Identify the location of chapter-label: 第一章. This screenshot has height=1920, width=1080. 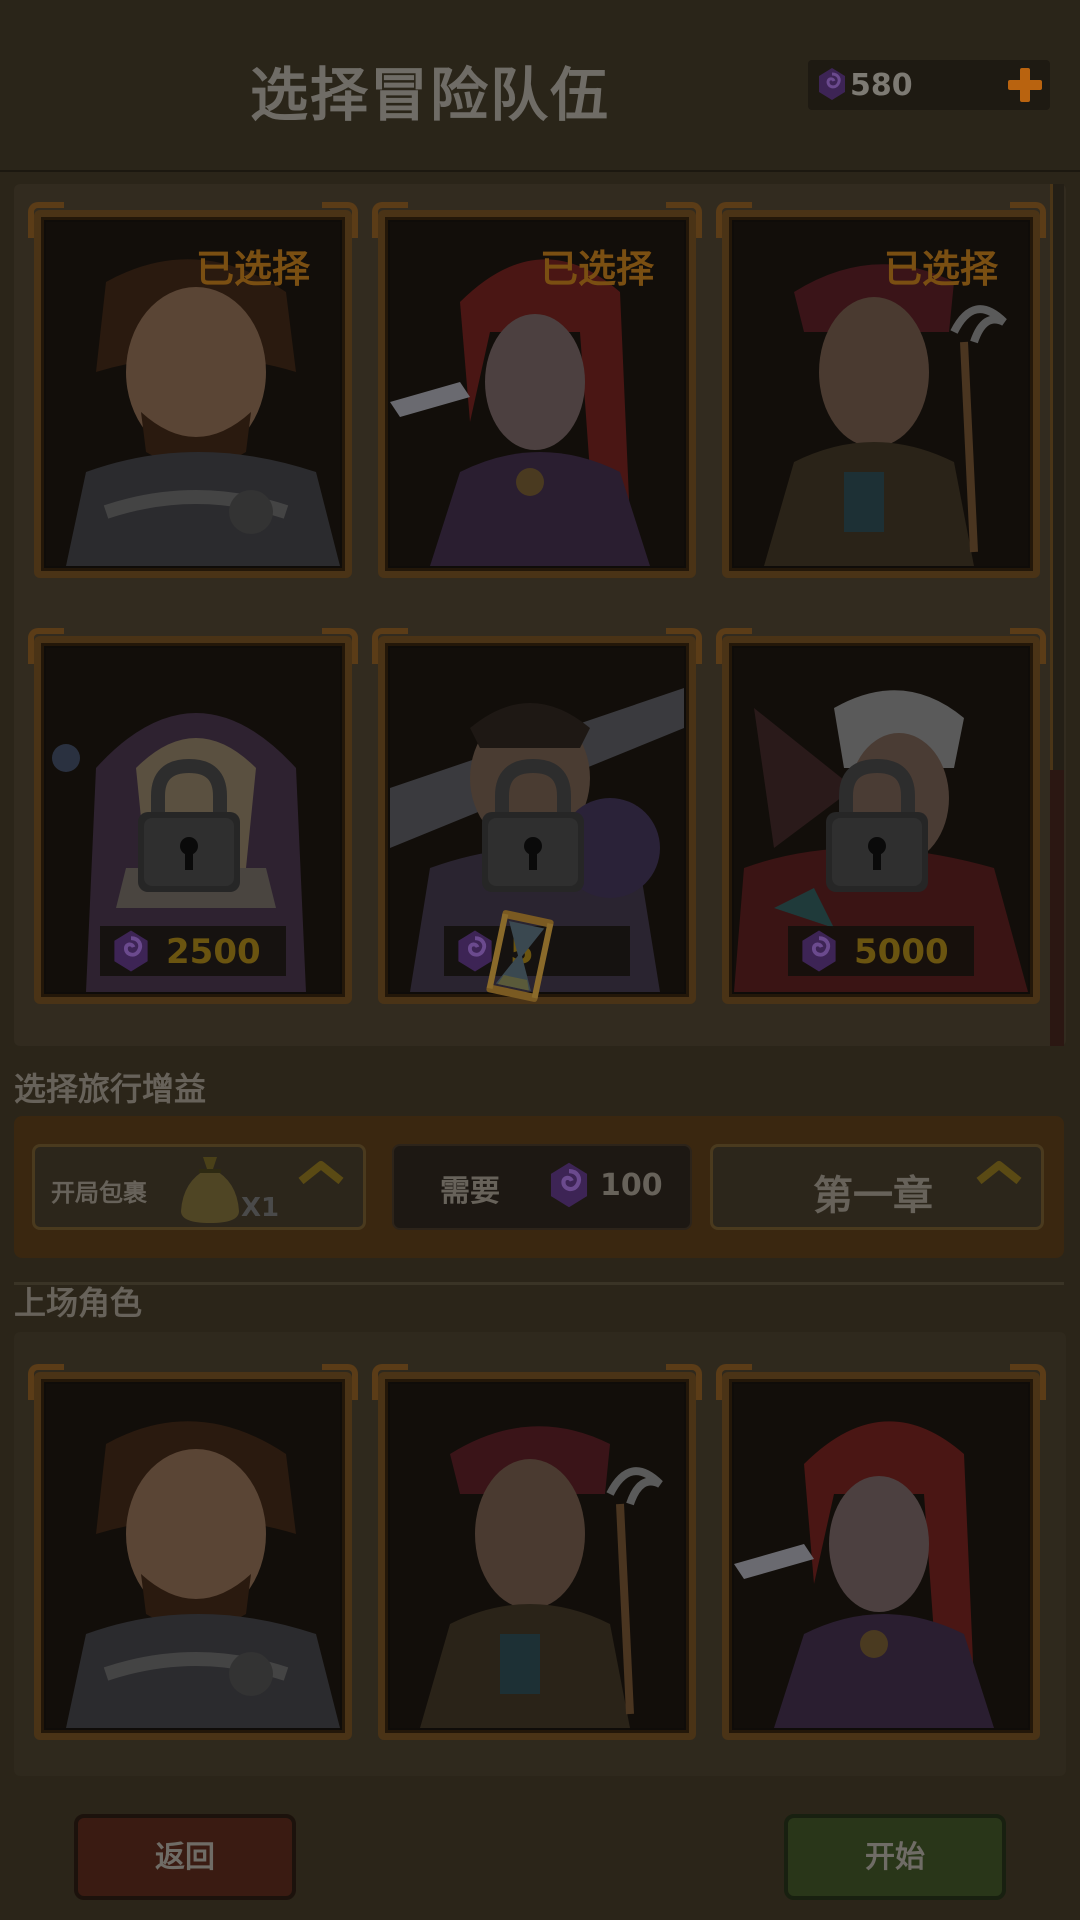
(873, 1196).